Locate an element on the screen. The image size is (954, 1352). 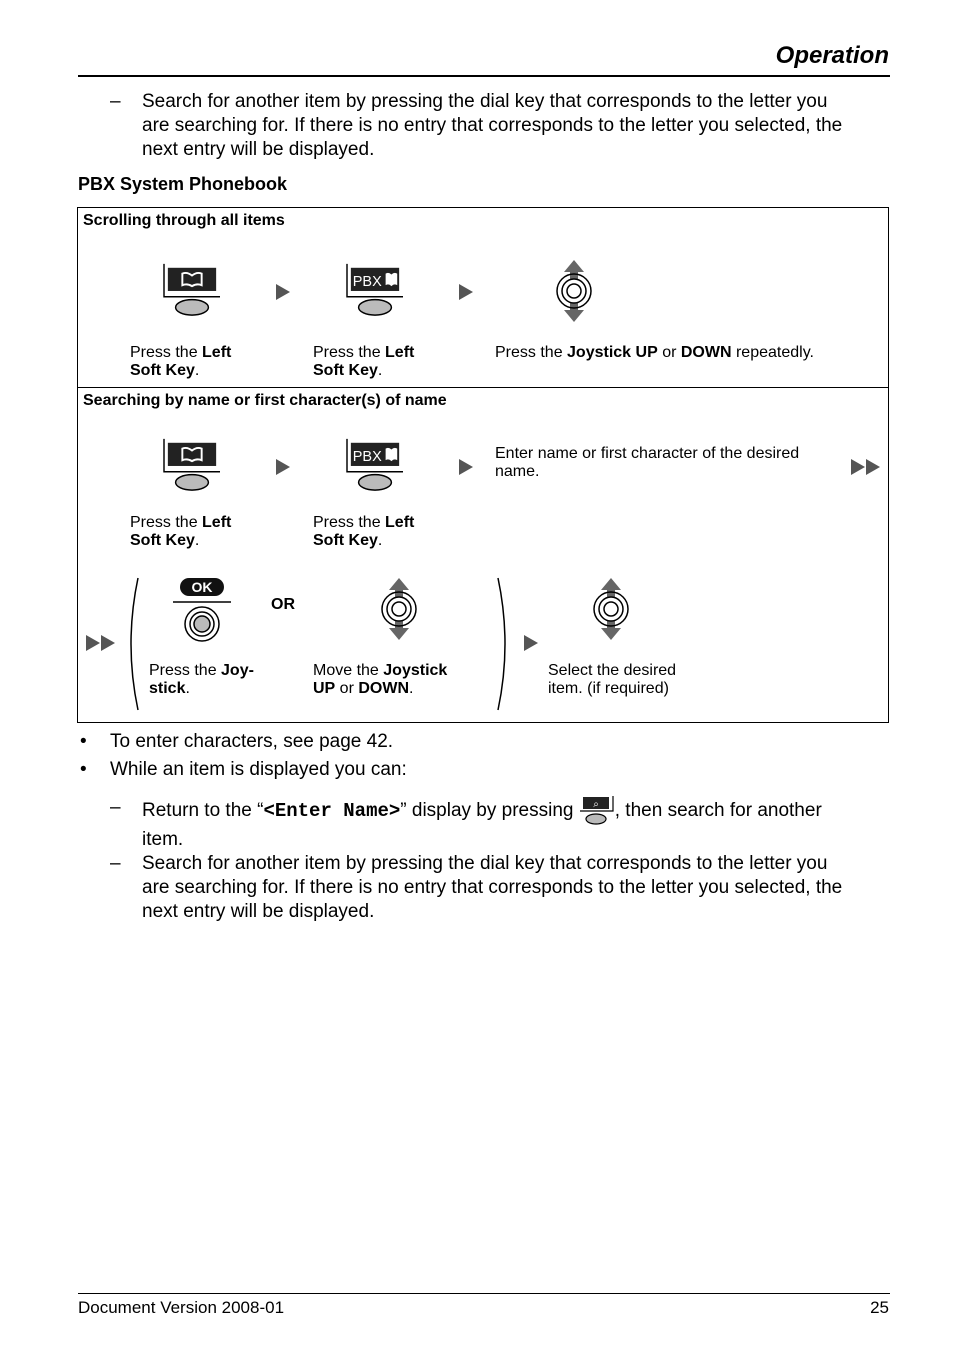
document-version: Document Version 2008-01 is located at coordinates (181, 1307).